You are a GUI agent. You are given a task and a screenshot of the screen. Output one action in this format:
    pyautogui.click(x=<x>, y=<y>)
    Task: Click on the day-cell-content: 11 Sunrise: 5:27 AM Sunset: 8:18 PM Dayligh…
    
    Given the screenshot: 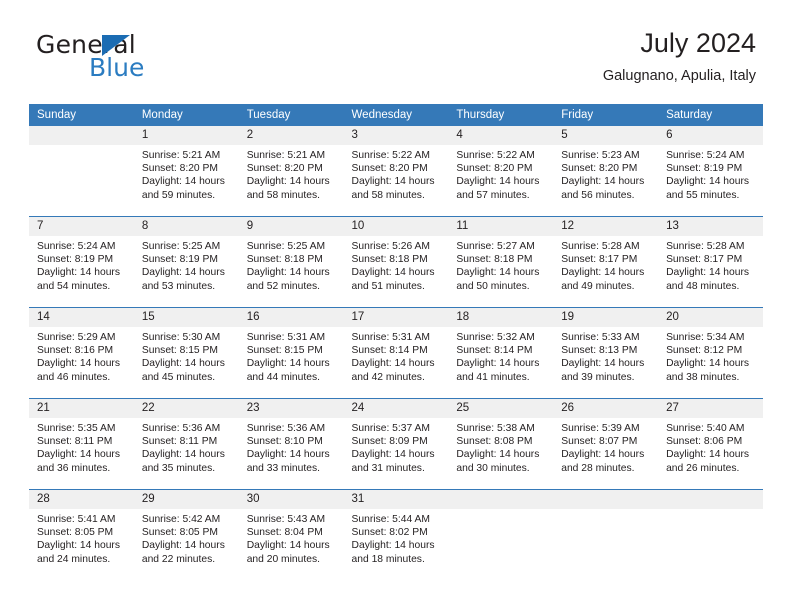 What is the action you would take?
    pyautogui.click(x=501, y=261)
    